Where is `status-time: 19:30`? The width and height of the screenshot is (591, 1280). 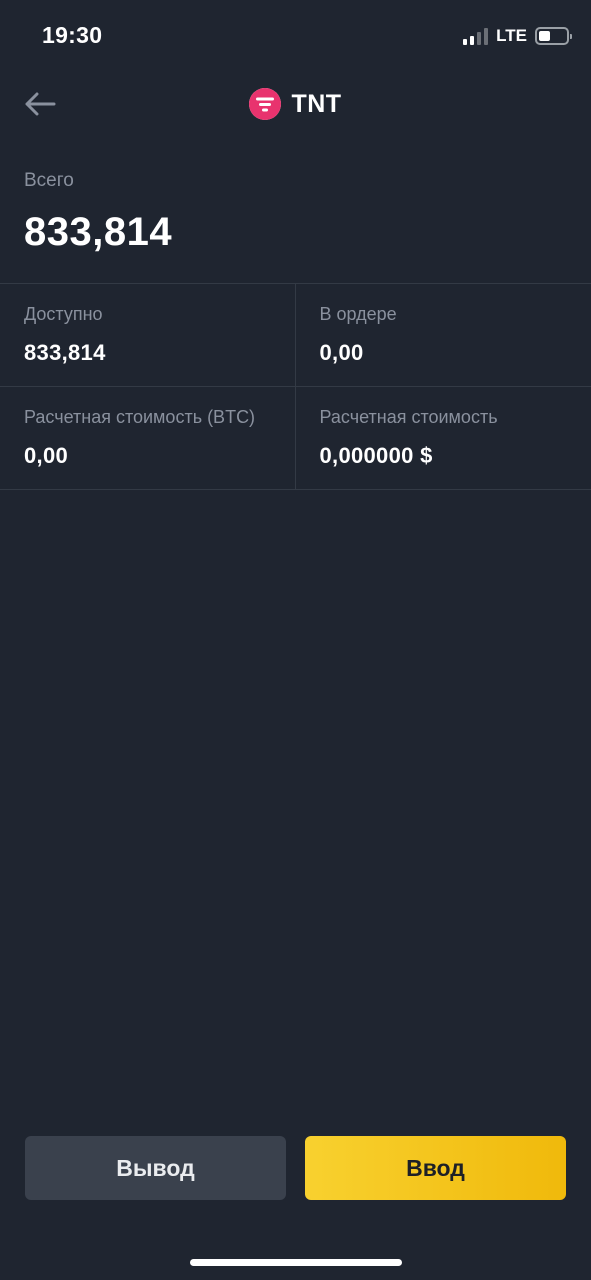 status-time: 19:30 is located at coordinates (72, 35).